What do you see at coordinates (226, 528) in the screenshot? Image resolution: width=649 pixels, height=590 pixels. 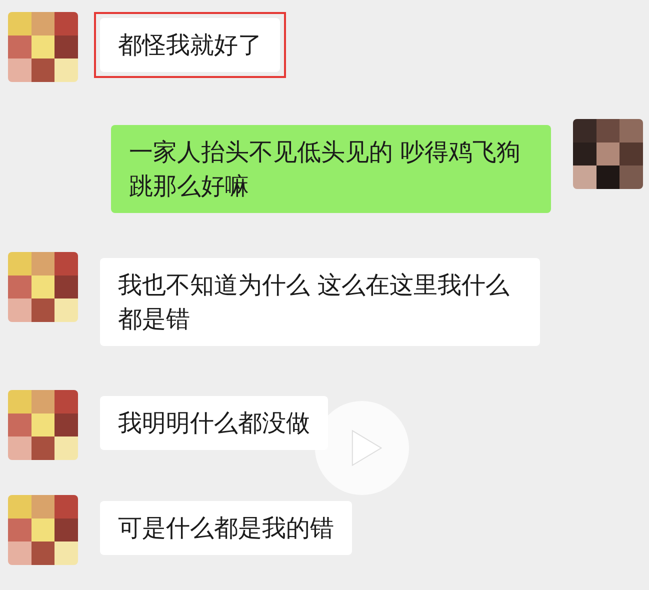 I see `message-bubble: 可是什么都是我的错` at bounding box center [226, 528].